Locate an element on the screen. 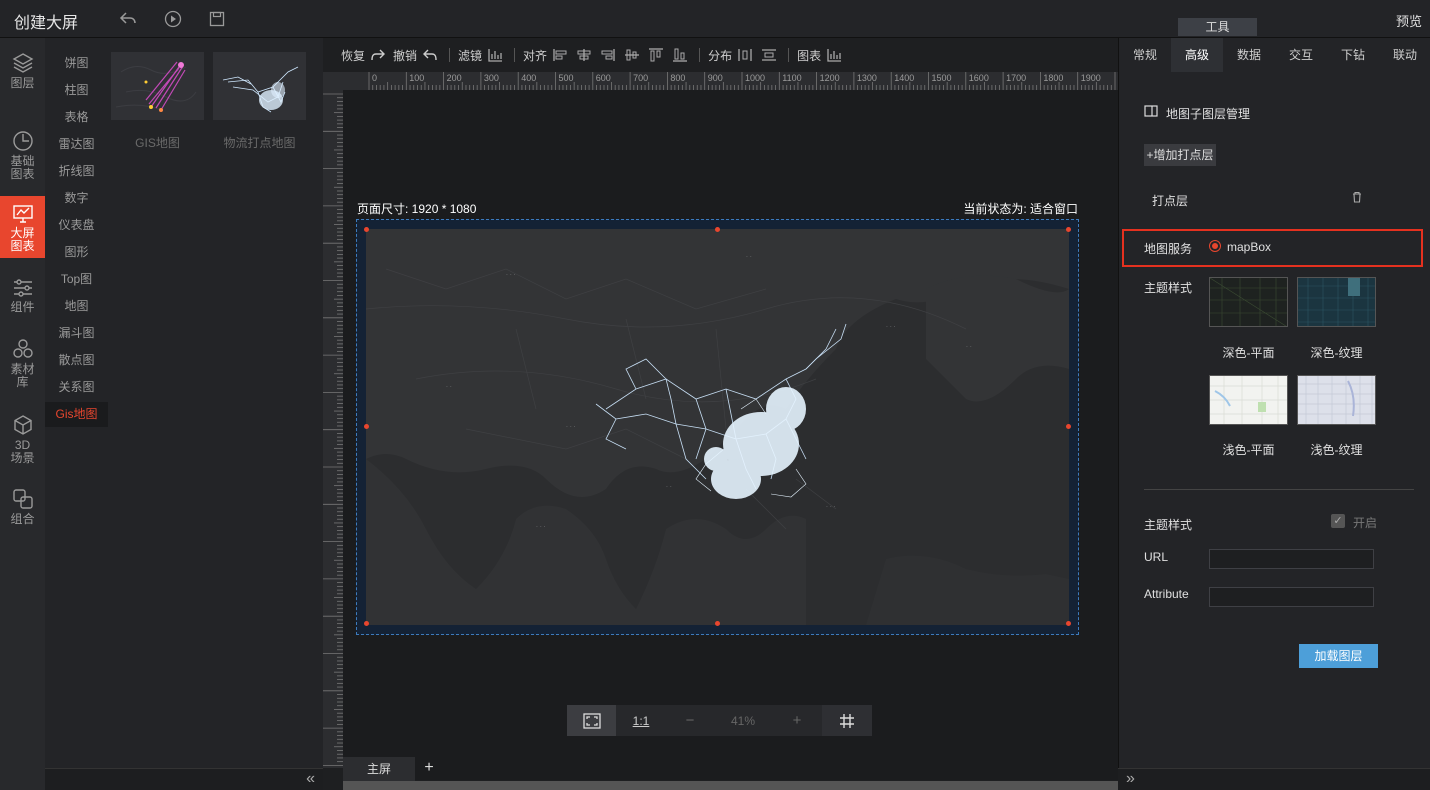 This screenshot has height=790, width=1430. screen-tab-main: 主屏 is located at coordinates (379, 769).